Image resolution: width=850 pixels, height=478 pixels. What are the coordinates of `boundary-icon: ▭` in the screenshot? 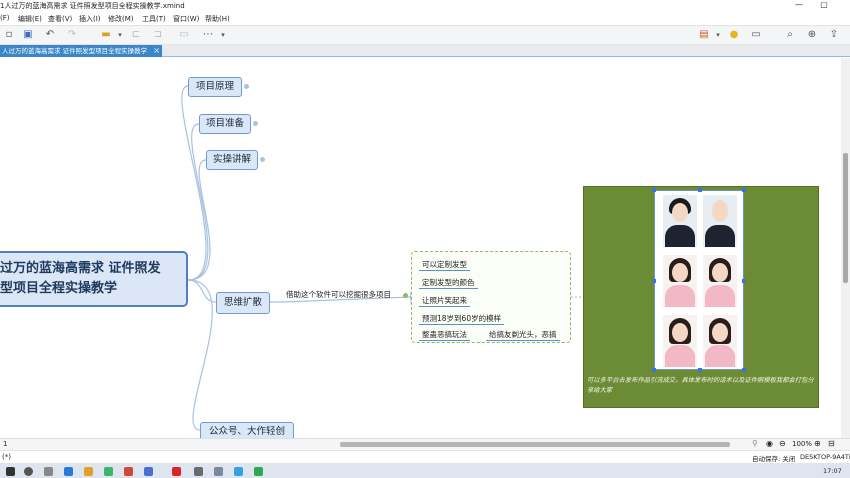 It's located at (184, 35).